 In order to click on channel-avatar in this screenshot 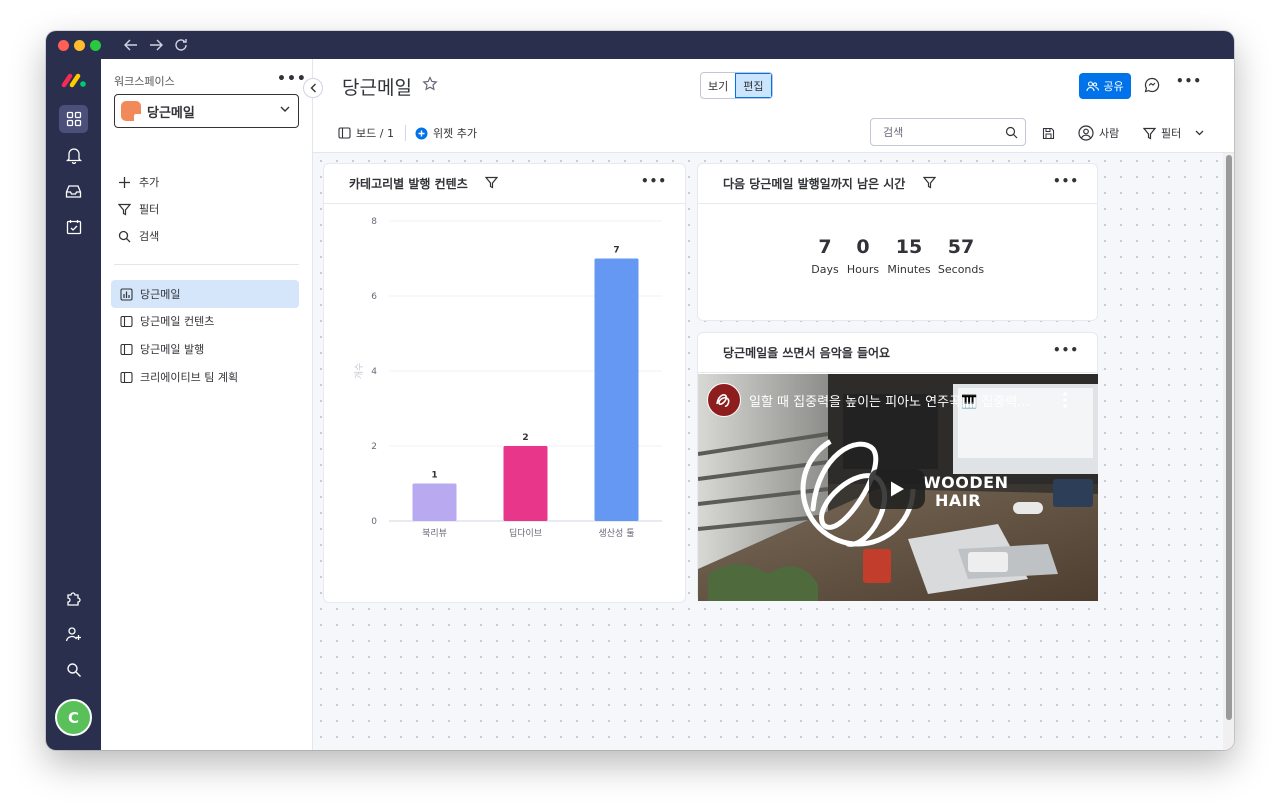, I will do `click(724, 400)`.